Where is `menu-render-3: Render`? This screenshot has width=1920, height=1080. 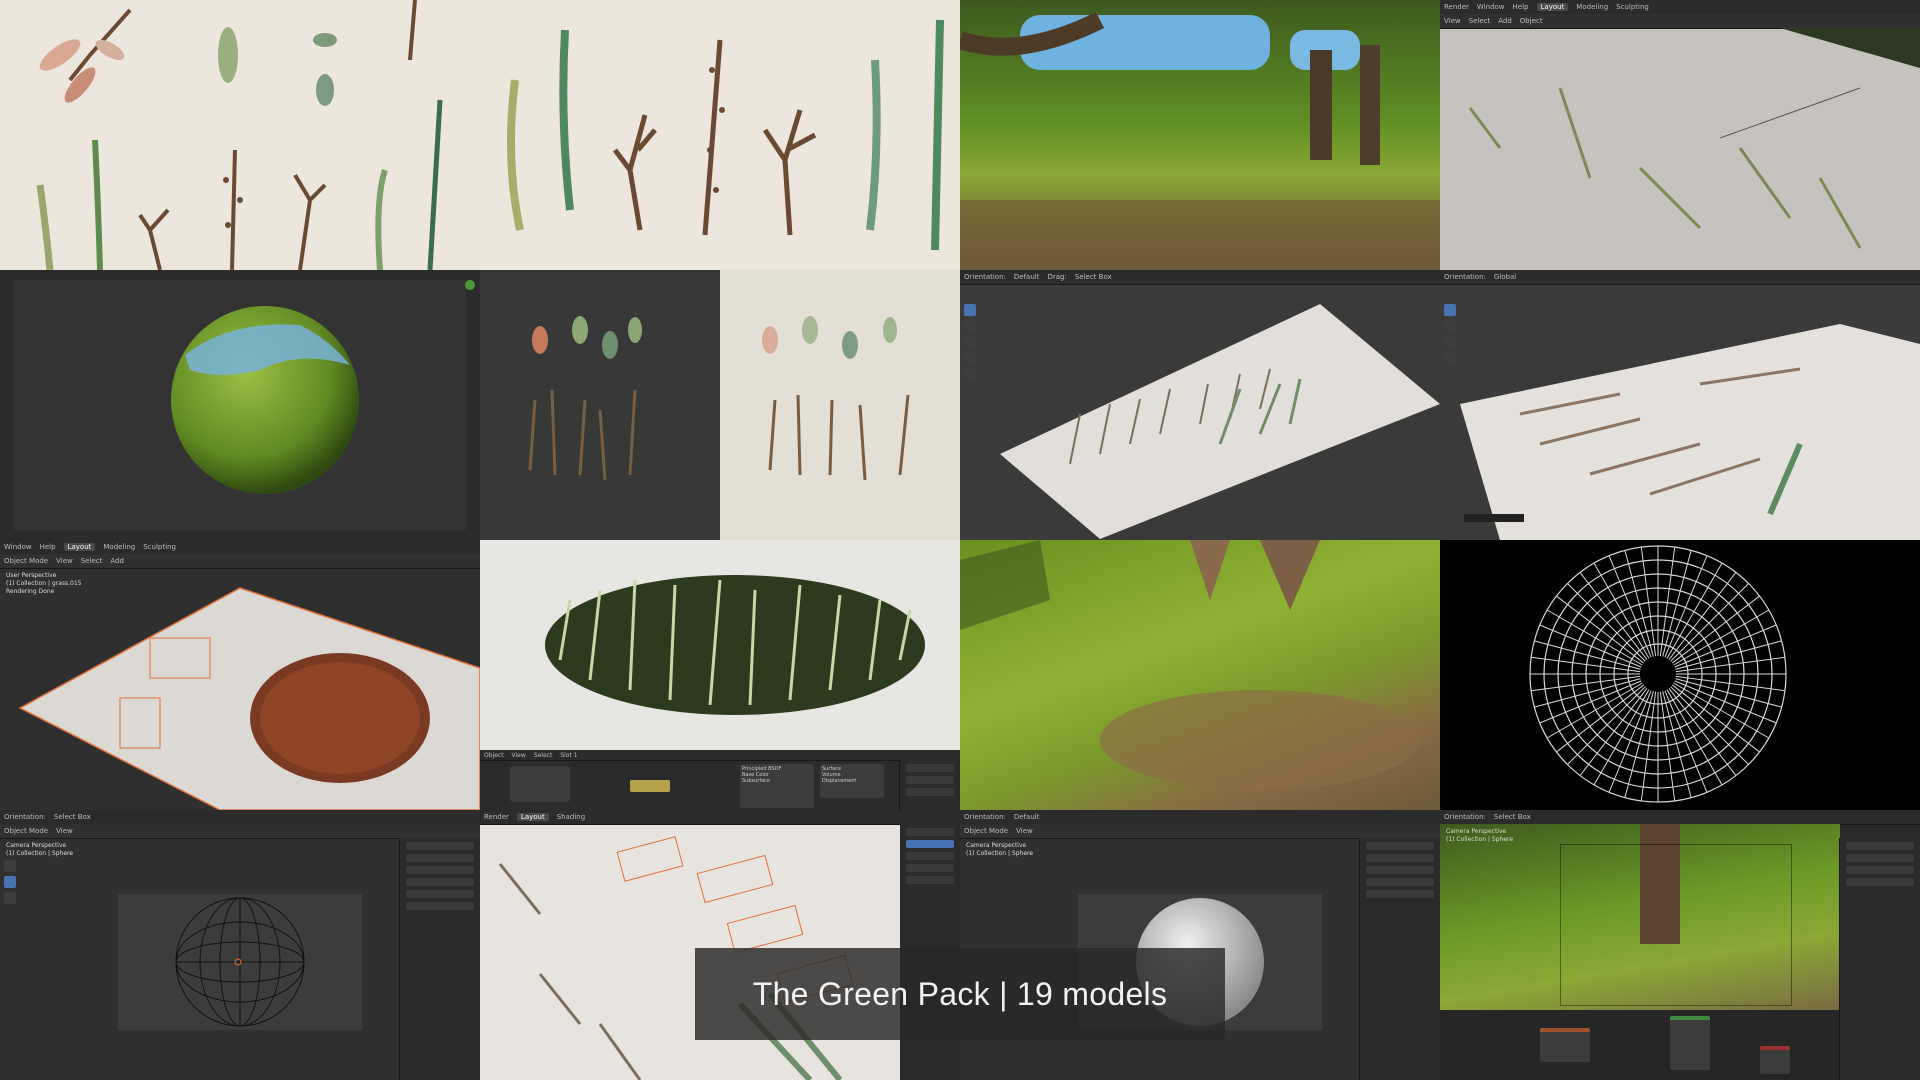 menu-render-3: Render is located at coordinates (496, 817).